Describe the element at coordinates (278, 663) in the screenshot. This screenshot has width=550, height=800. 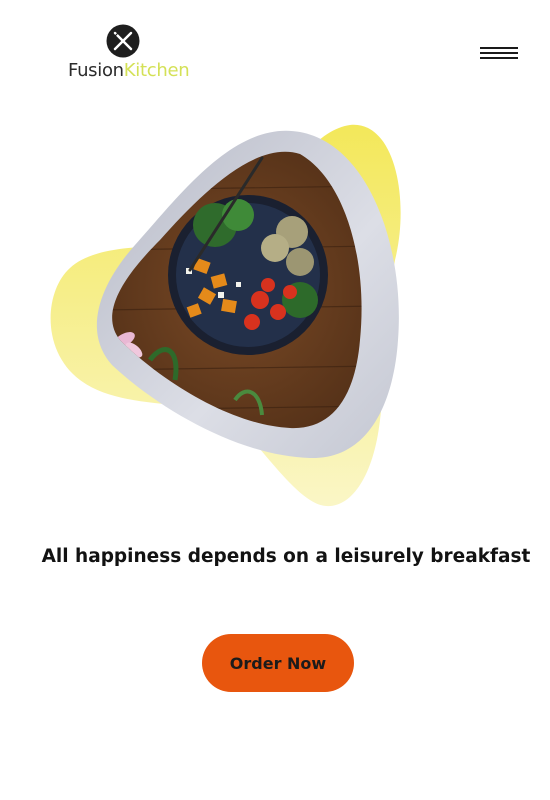
I see `order-now-button: Order Now` at that location.